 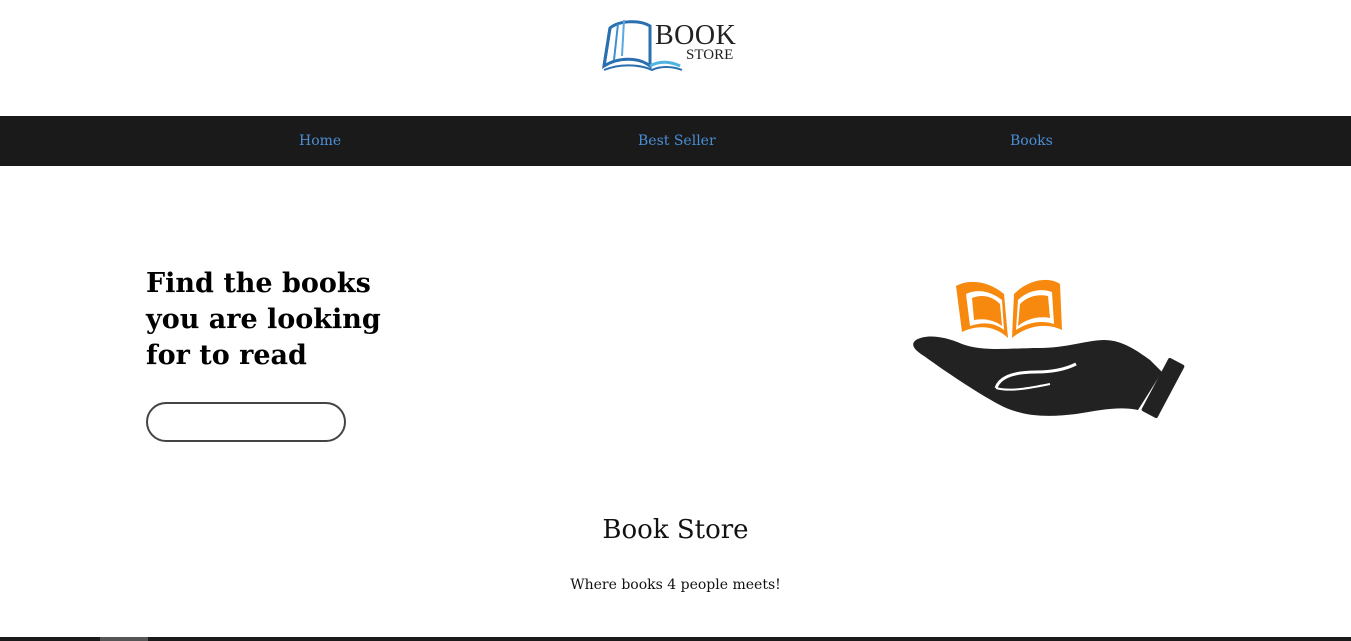 I want to click on main-nav: Home Best Seller Books, so click(x=675, y=141).